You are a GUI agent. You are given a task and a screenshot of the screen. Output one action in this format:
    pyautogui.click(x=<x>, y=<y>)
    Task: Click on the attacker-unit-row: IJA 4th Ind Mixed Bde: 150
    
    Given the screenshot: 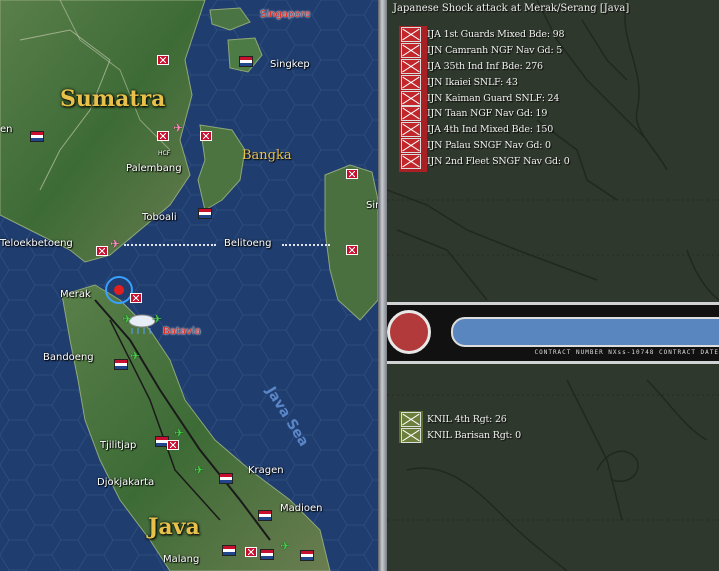 What is the action you would take?
    pyautogui.click(x=485, y=130)
    